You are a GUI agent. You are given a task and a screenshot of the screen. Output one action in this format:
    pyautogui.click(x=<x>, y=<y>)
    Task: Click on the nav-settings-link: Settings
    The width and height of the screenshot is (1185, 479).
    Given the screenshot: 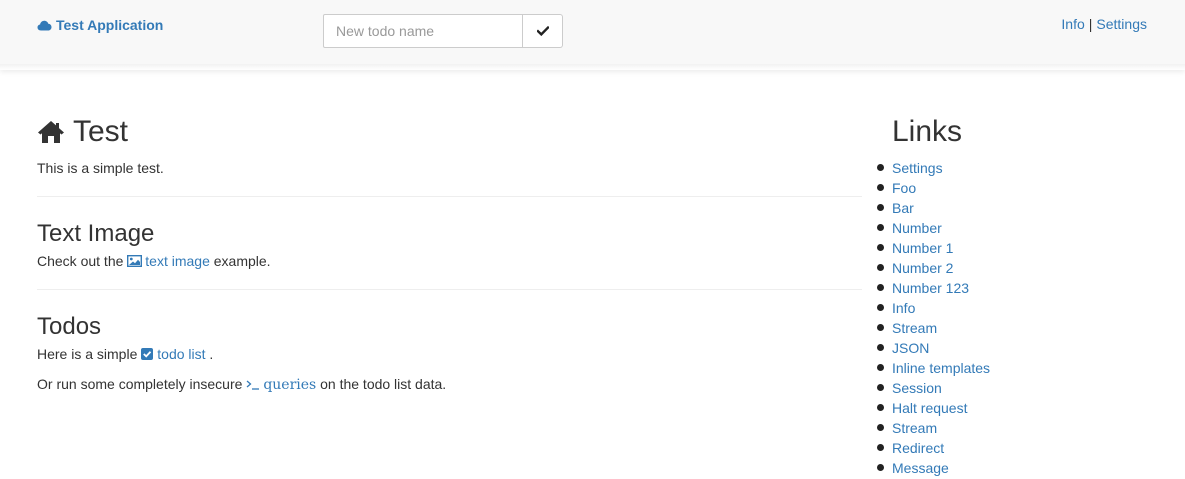 What is the action you would take?
    pyautogui.click(x=1121, y=24)
    